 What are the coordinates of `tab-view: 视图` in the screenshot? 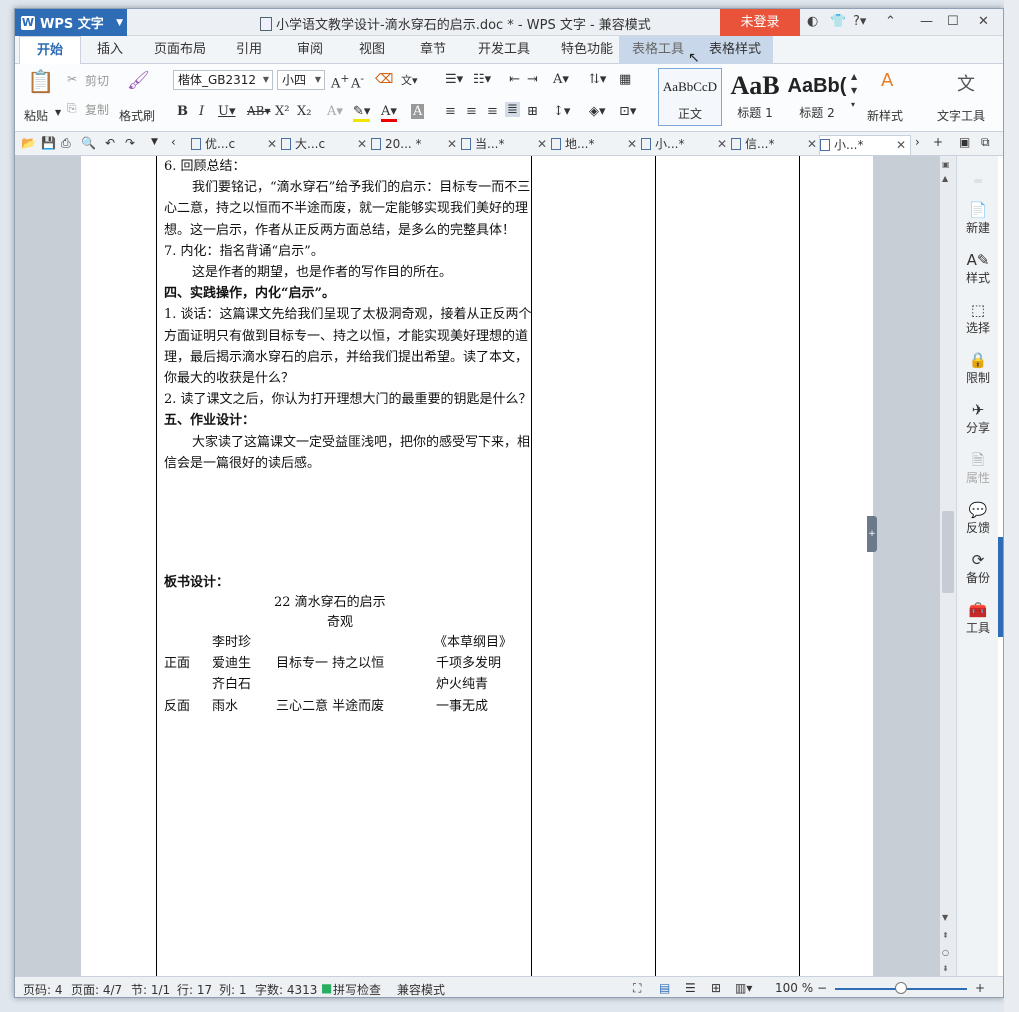 It's located at (372, 50).